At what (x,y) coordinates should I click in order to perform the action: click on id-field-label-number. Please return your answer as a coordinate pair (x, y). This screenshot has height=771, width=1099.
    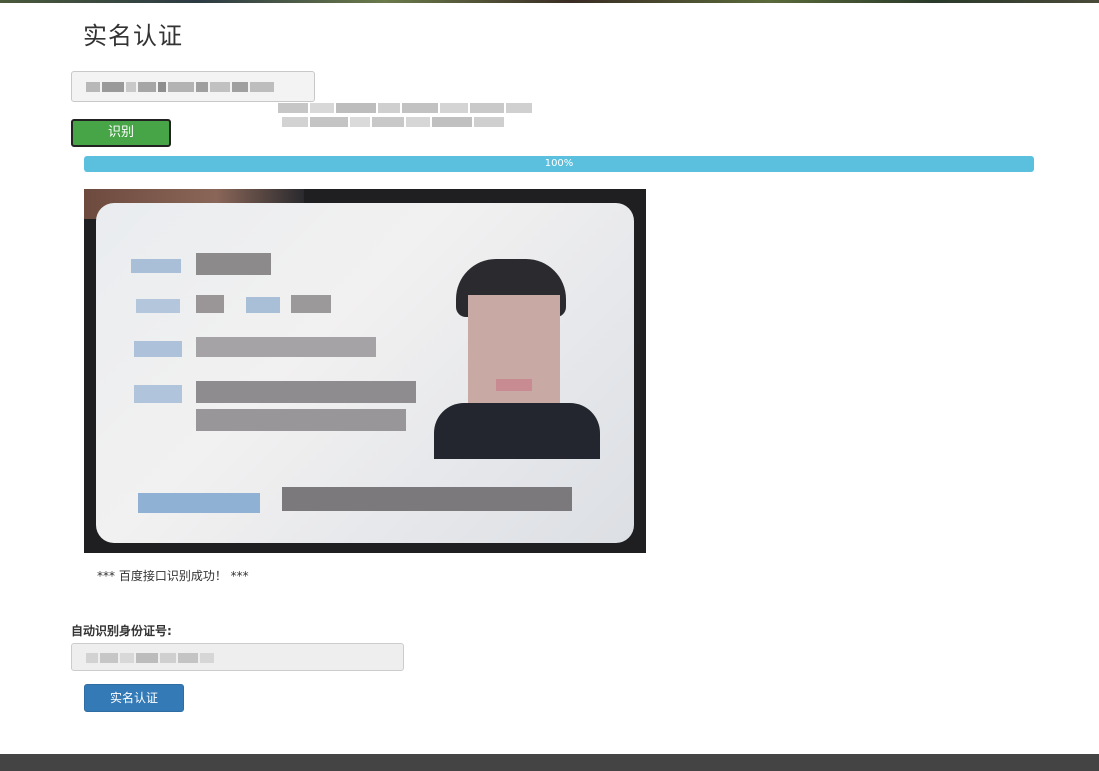
    Looking at the image, I should click on (199, 503).